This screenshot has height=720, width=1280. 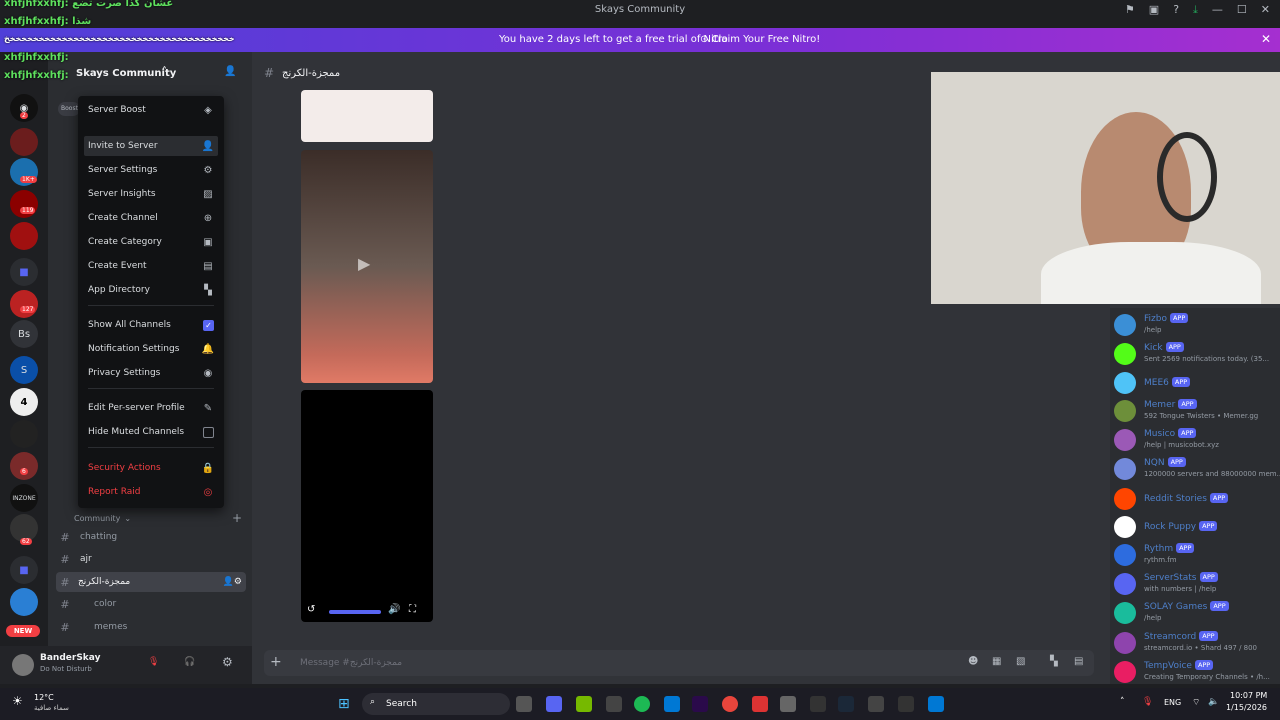 What do you see at coordinates (760, 704) in the screenshot?
I see `brave-icon` at bounding box center [760, 704].